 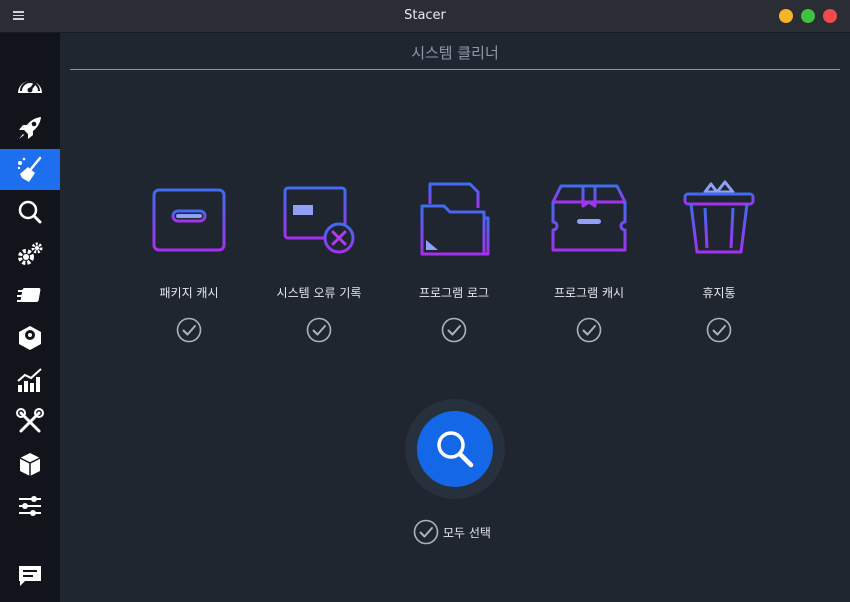 I want to click on category-label: 프로그램 캐시, so click(x=589, y=293).